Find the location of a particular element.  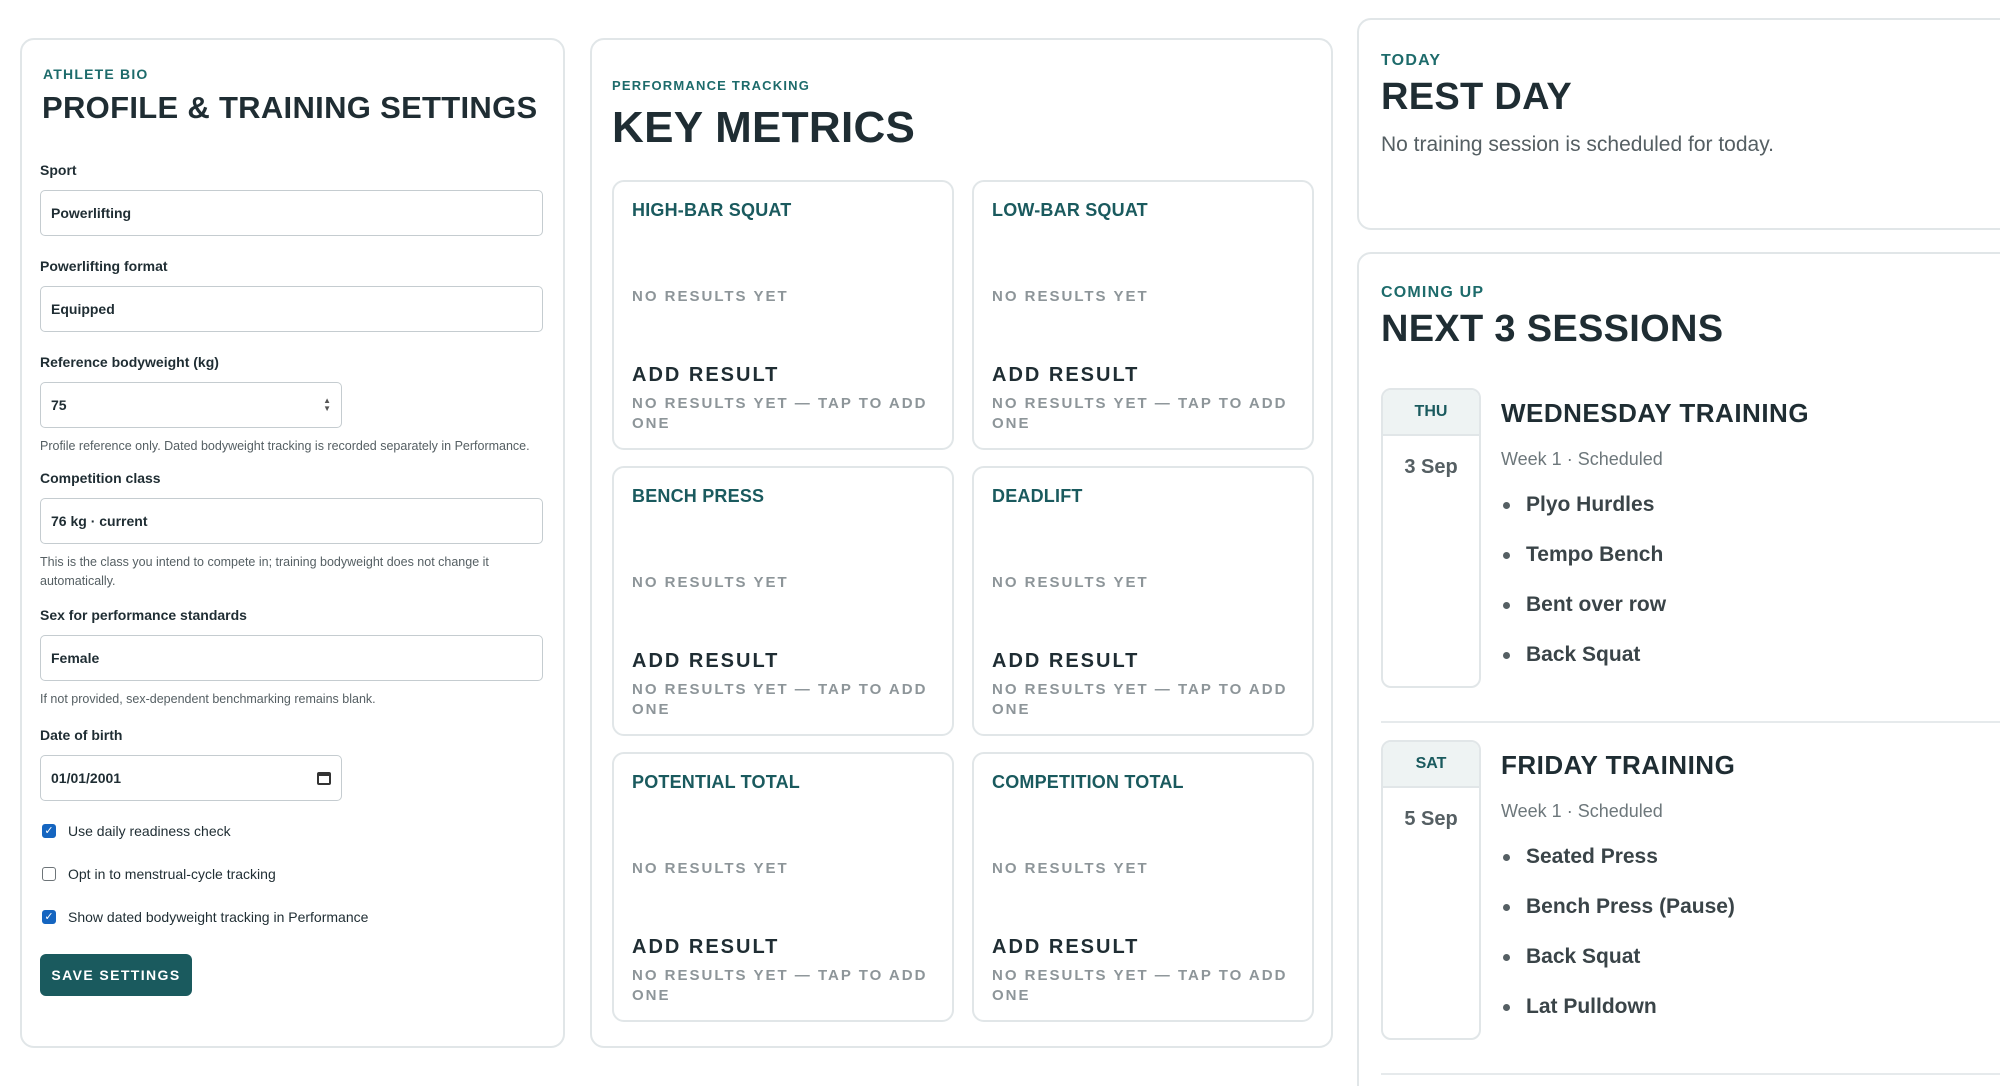

competition-class-select: 76 kg · current is located at coordinates (291, 521).